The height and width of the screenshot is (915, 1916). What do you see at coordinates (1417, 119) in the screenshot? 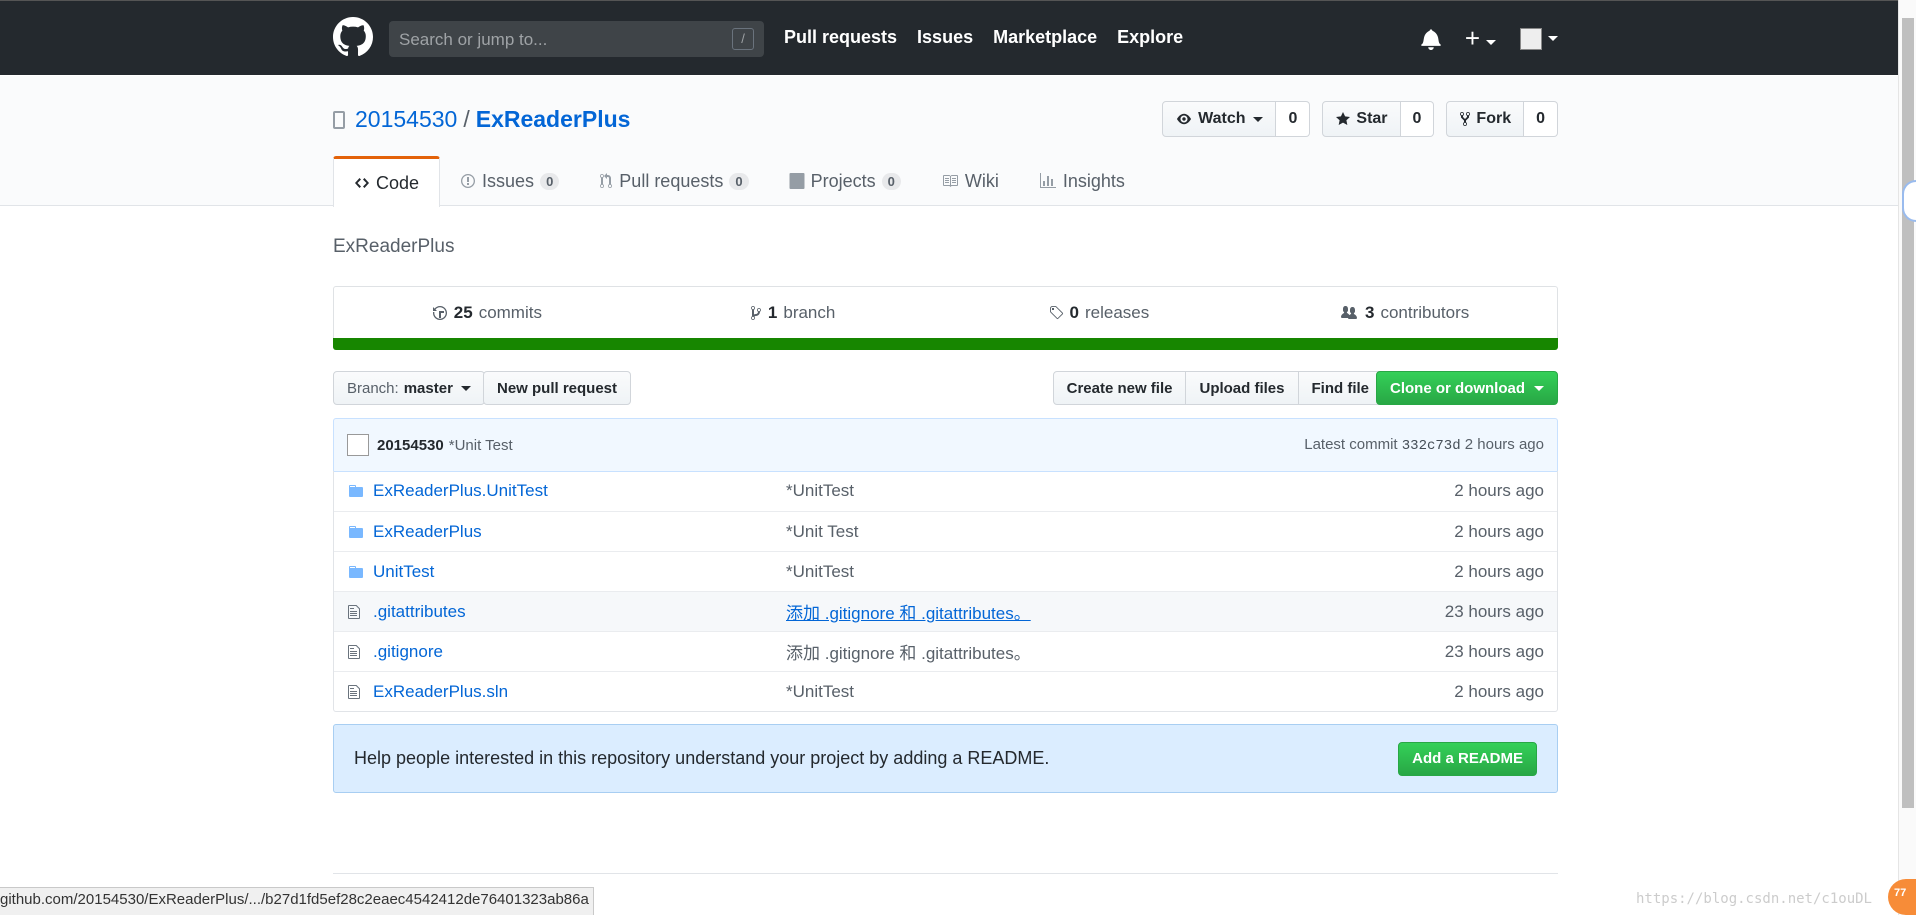
I see `star-count: 0` at bounding box center [1417, 119].